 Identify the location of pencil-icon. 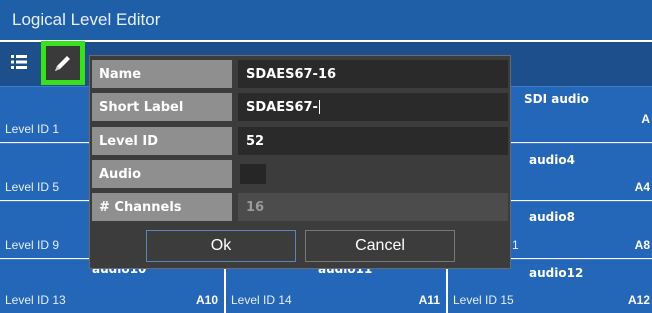
(62, 63).